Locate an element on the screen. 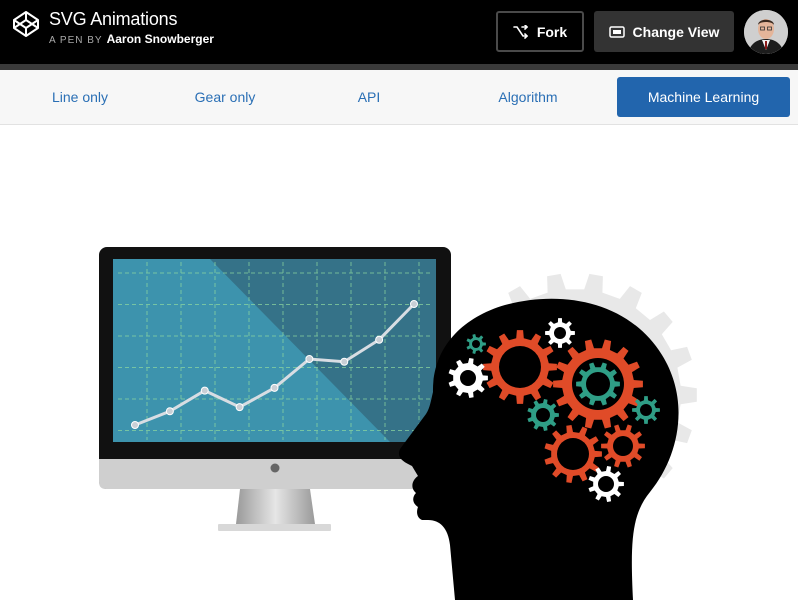 This screenshot has width=798, height=600. fork-label: Fork is located at coordinates (552, 31).